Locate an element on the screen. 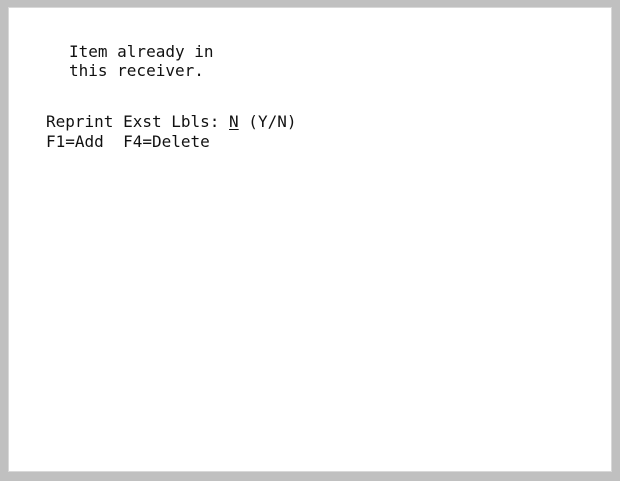 Image resolution: width=620 pixels, height=481 pixels. function-keys-line: F1=Add F4=Delete is located at coordinates (128, 142).